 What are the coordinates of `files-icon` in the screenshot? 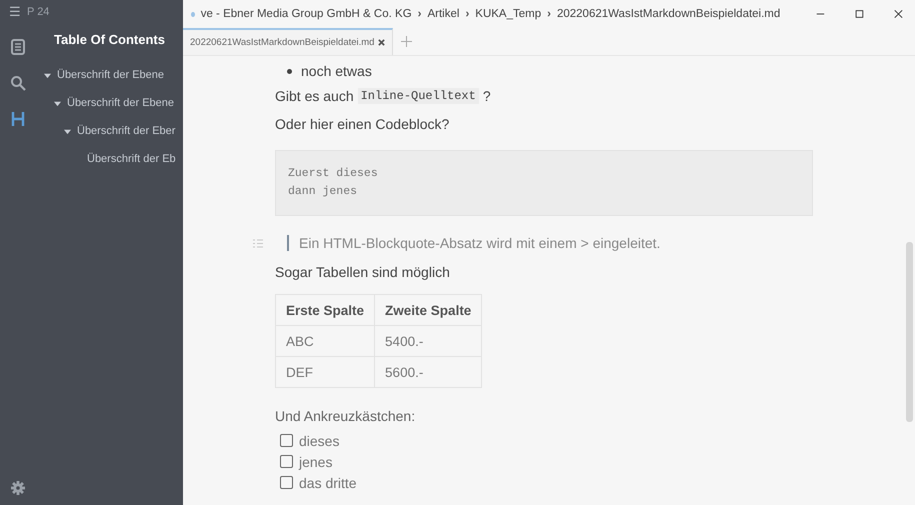 It's located at (18, 47).